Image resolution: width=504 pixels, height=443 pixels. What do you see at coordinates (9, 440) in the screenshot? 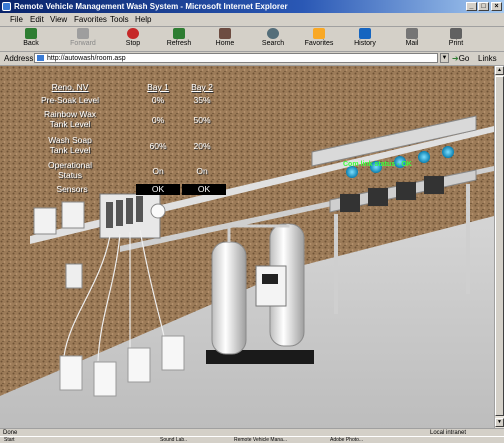
I see `start-button: Start` at bounding box center [9, 440].